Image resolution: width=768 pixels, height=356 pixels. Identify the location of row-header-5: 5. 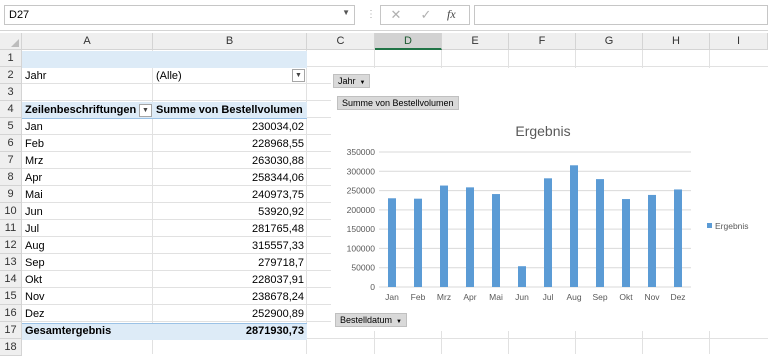
(11, 126).